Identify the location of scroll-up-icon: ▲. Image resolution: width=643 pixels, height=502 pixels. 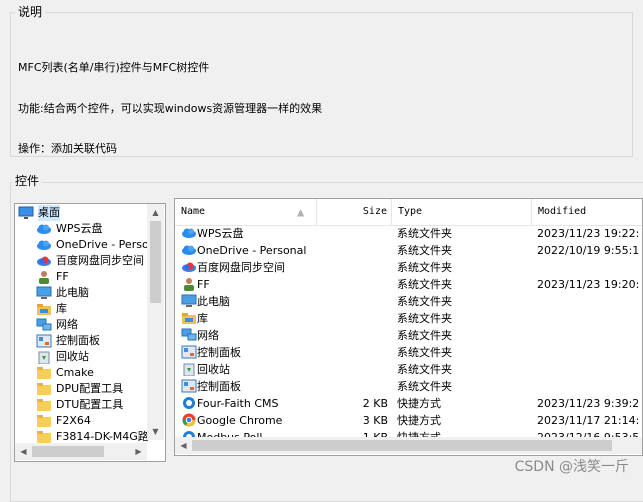
(155, 212).